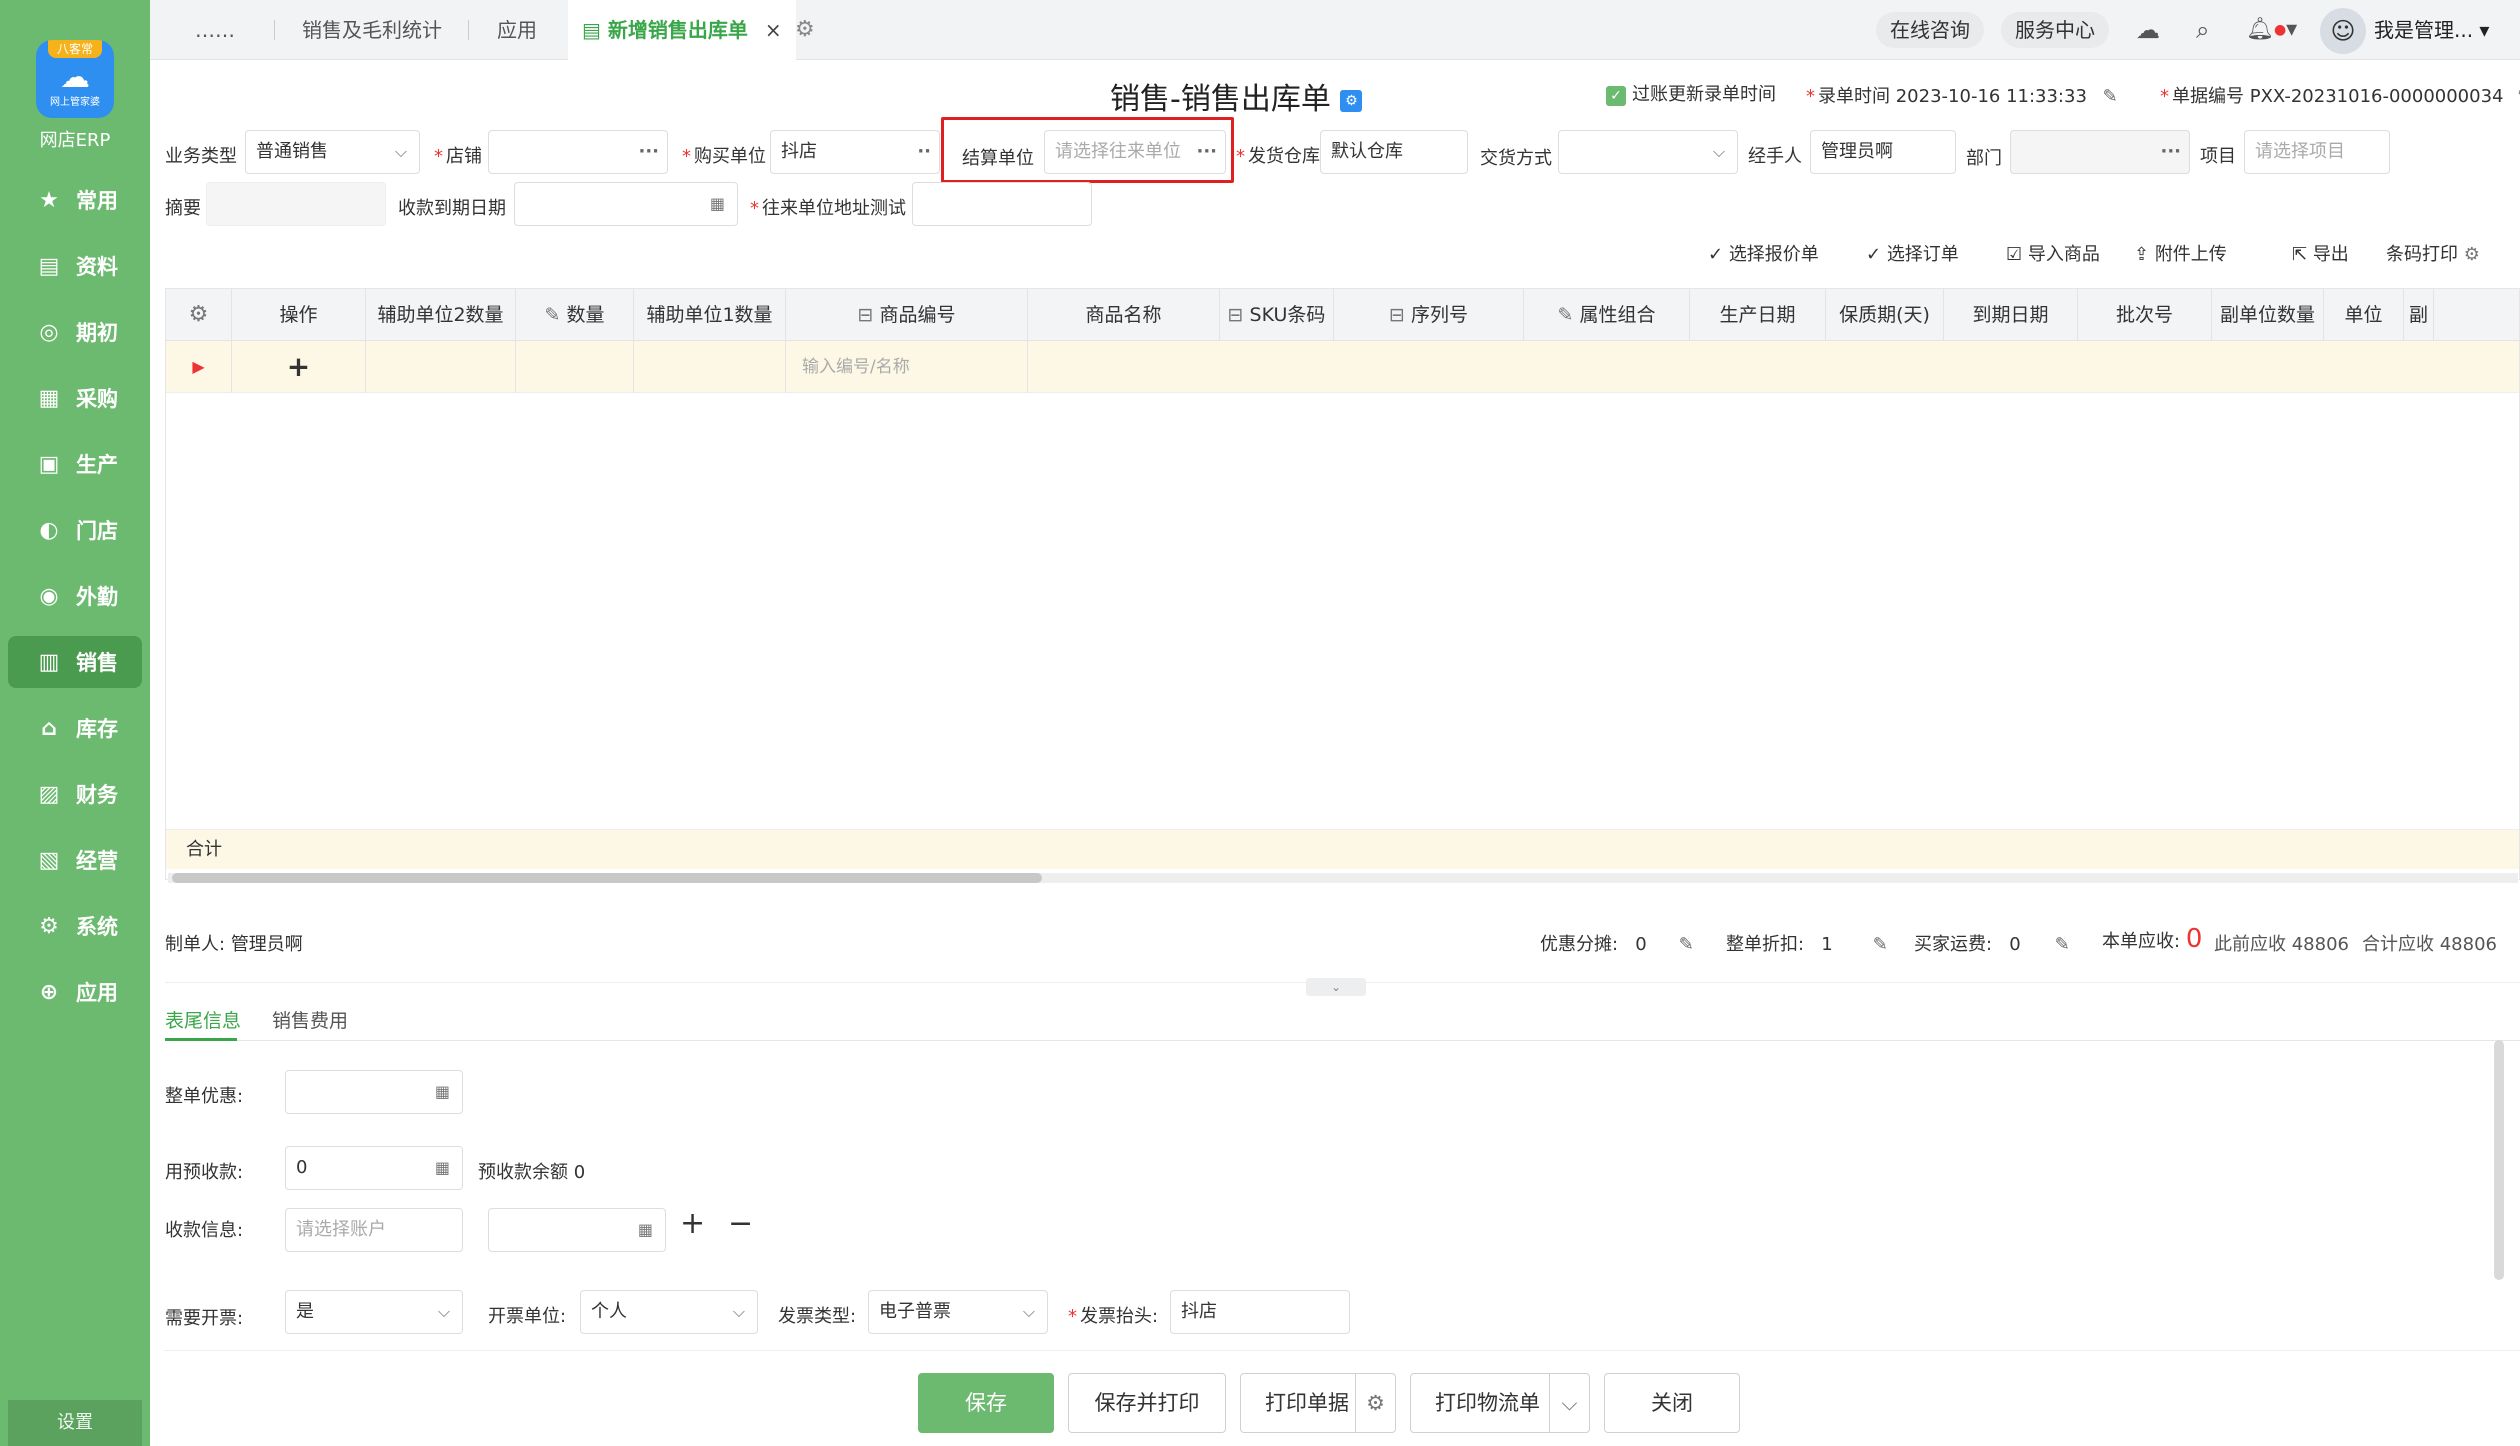  Describe the element at coordinates (2343, 31) in the screenshot. I see `avatar: ☺` at that location.